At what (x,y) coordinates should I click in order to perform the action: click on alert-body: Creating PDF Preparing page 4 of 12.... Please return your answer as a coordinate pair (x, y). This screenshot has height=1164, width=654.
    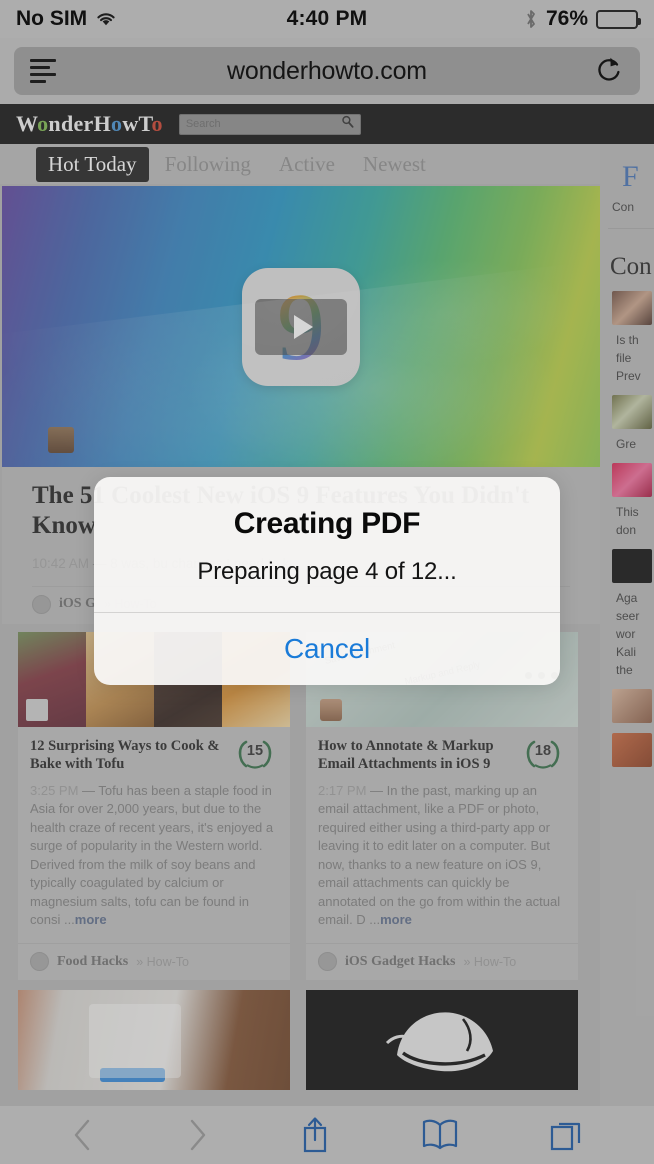
    Looking at the image, I should click on (327, 544).